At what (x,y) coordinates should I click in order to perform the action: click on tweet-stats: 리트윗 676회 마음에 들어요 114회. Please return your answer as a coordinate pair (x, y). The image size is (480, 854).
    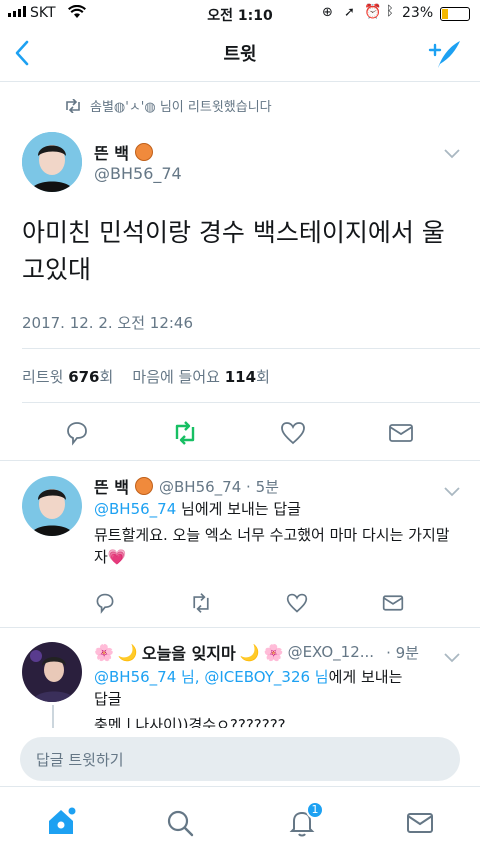
    Looking at the image, I should click on (146, 376).